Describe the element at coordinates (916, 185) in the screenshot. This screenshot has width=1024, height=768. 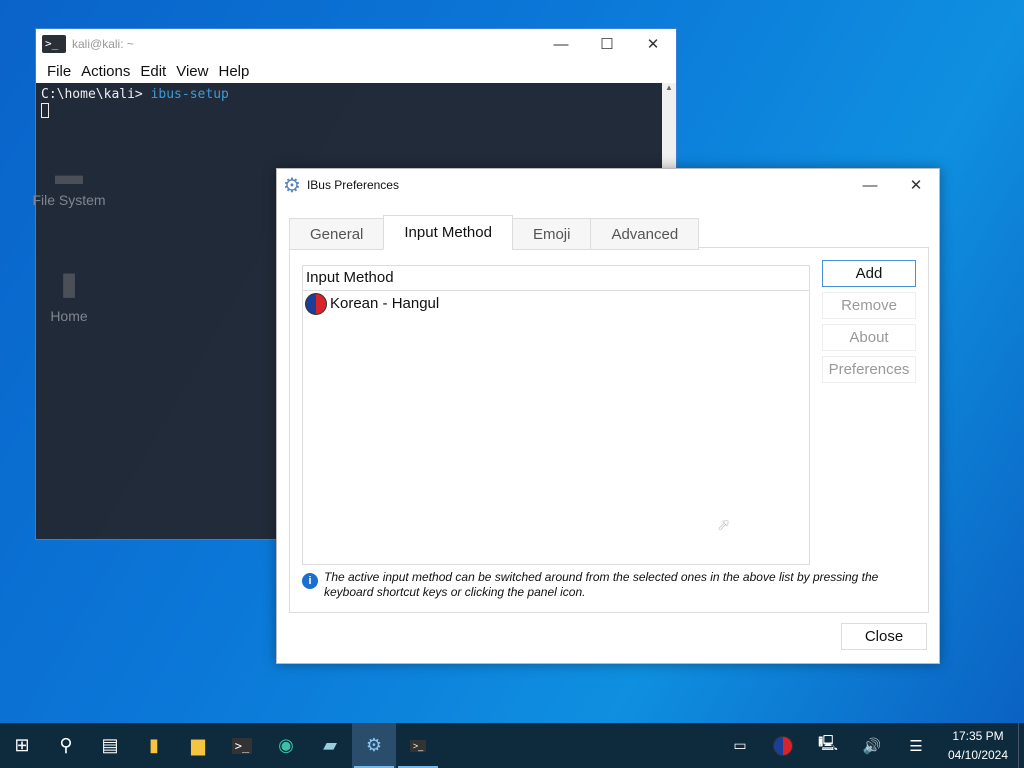
I see `close-window-button: ✕` at that location.